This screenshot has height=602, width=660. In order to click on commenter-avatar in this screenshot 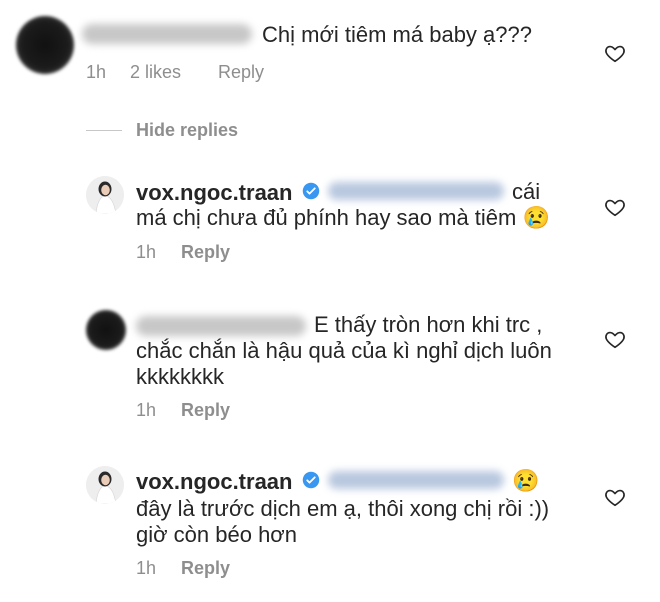, I will do `click(45, 45)`.